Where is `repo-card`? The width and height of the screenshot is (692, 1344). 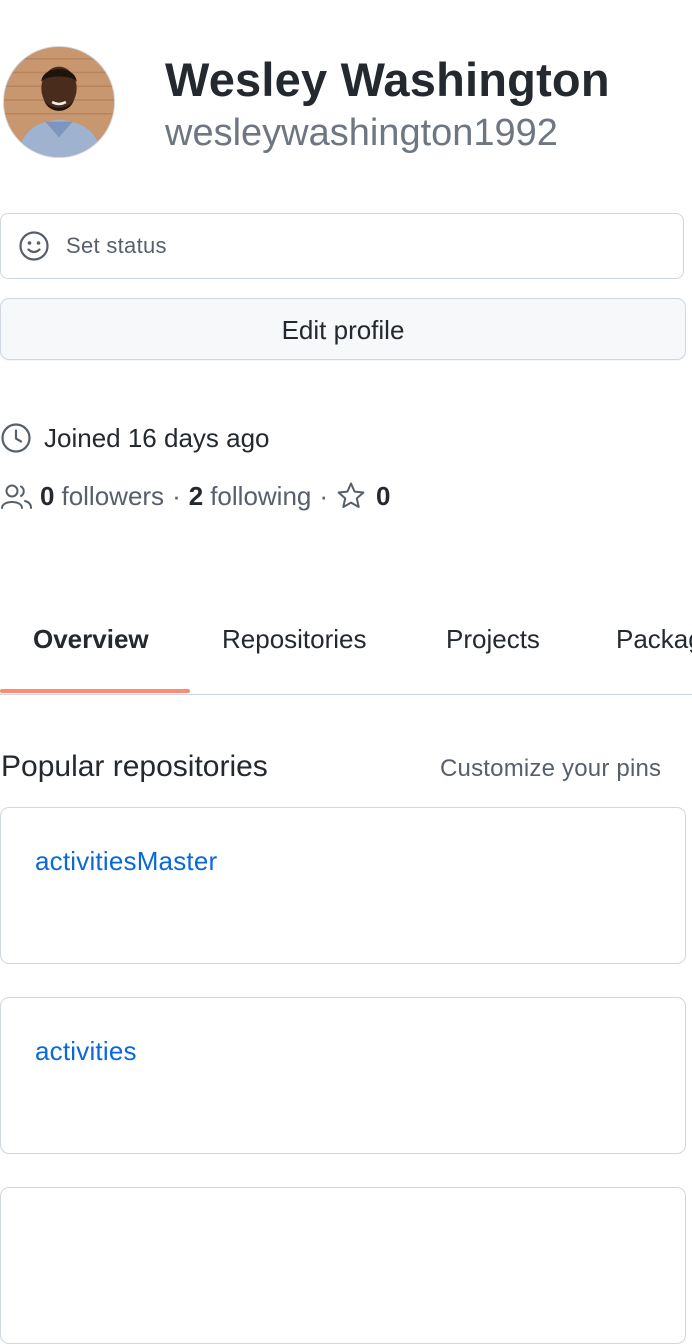
repo-card is located at coordinates (343, 1265).